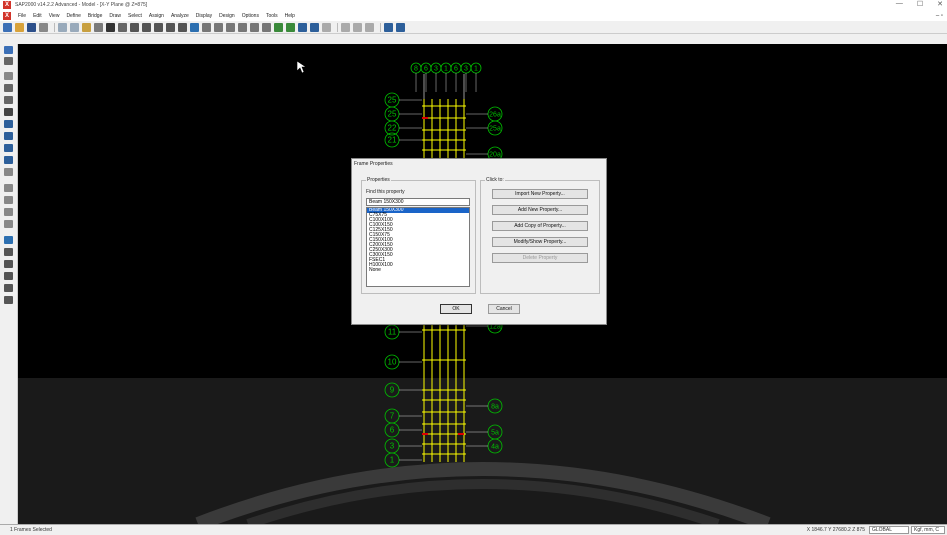  Describe the element at coordinates (230, 27) in the screenshot. I see `yz-view-icon` at that location.